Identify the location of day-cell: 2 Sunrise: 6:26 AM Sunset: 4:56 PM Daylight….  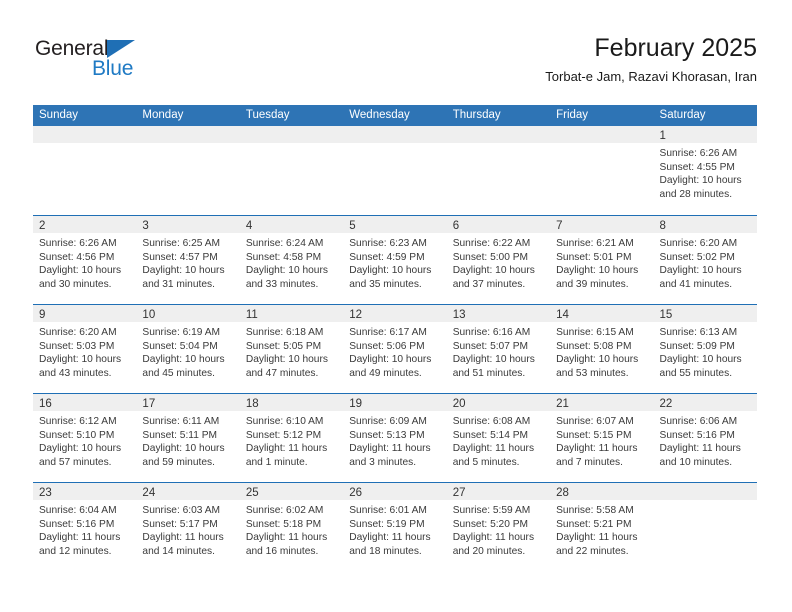
(85, 260).